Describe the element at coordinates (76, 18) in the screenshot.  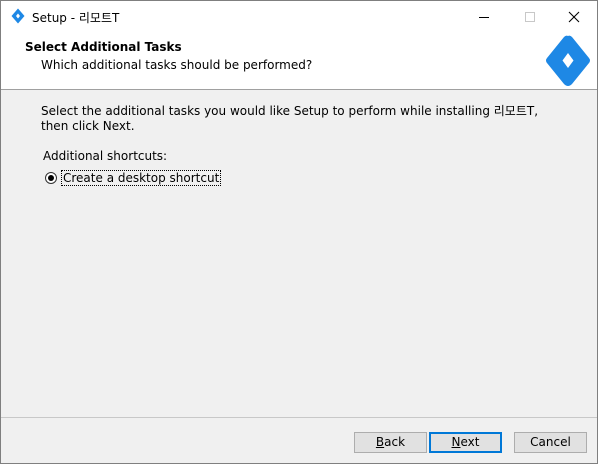
I see `window-title: Setup - 리모트T` at that location.